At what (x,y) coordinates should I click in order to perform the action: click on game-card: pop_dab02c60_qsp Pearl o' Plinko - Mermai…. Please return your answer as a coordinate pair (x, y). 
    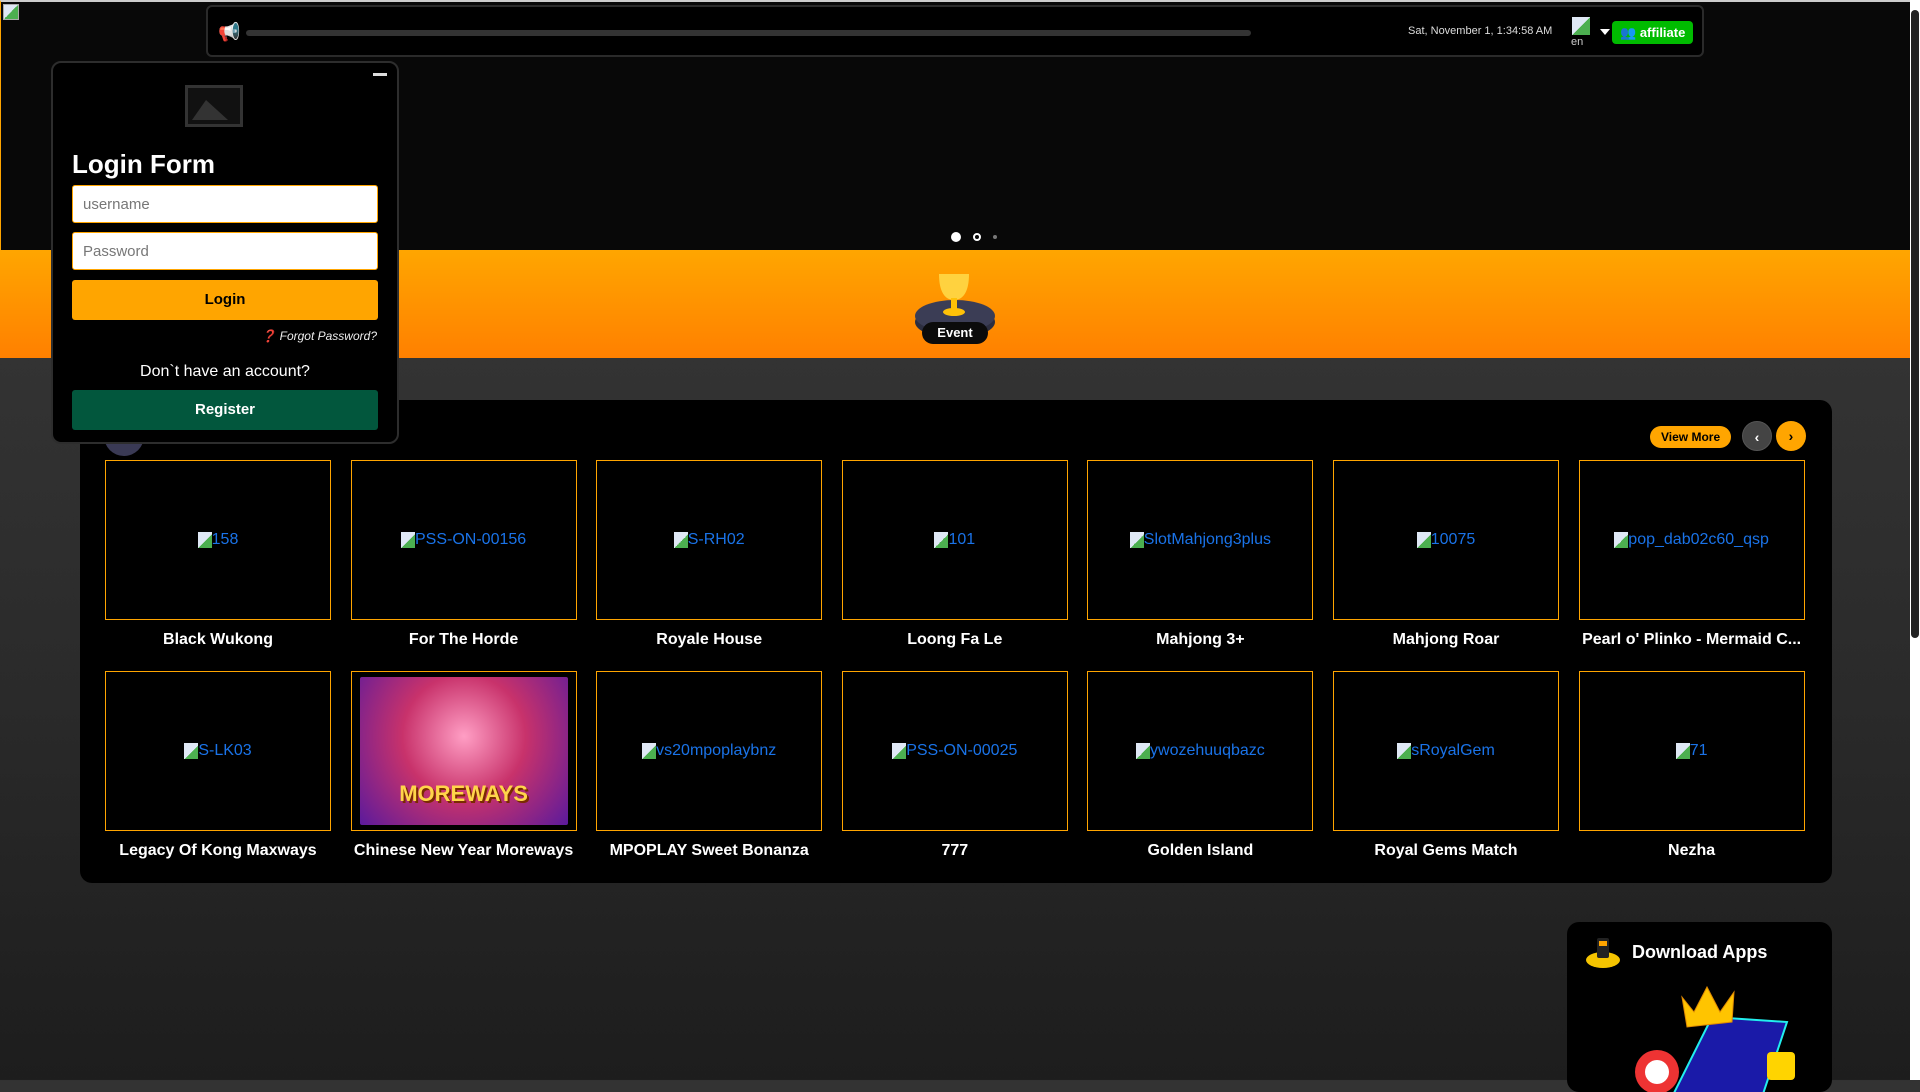
    Looking at the image, I should click on (1691, 554).